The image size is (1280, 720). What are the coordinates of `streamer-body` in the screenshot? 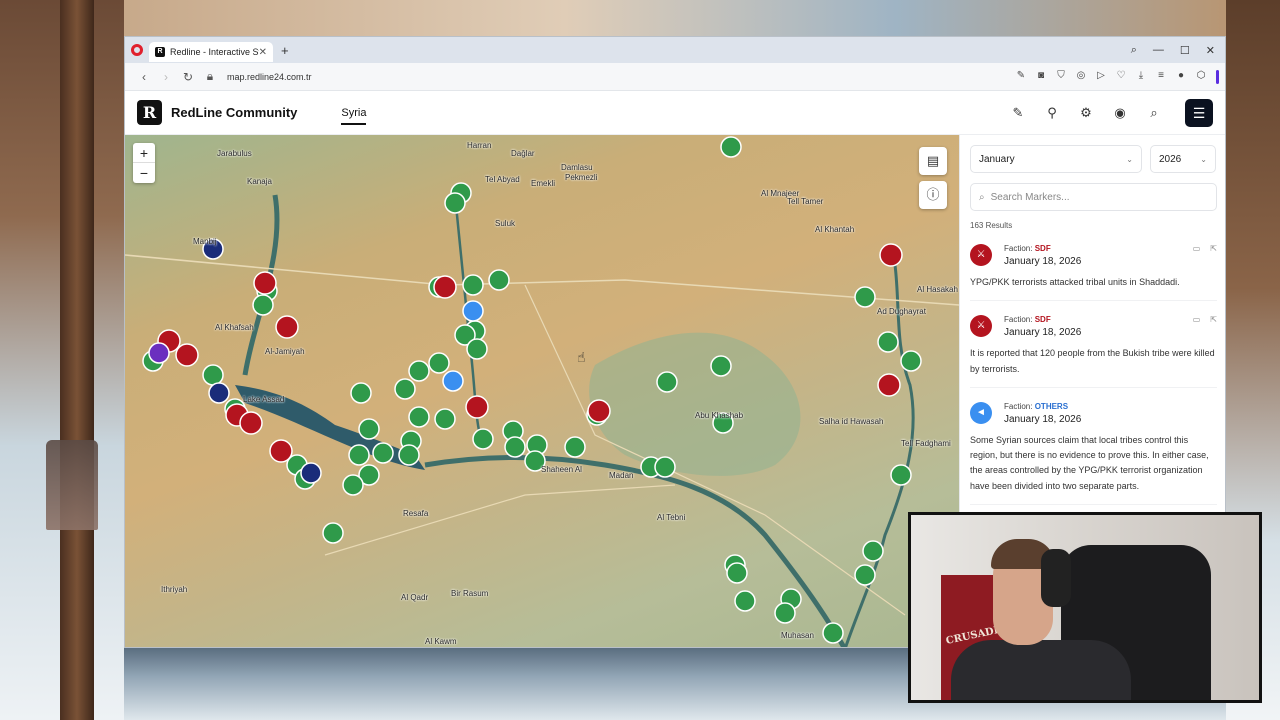 It's located at (1041, 670).